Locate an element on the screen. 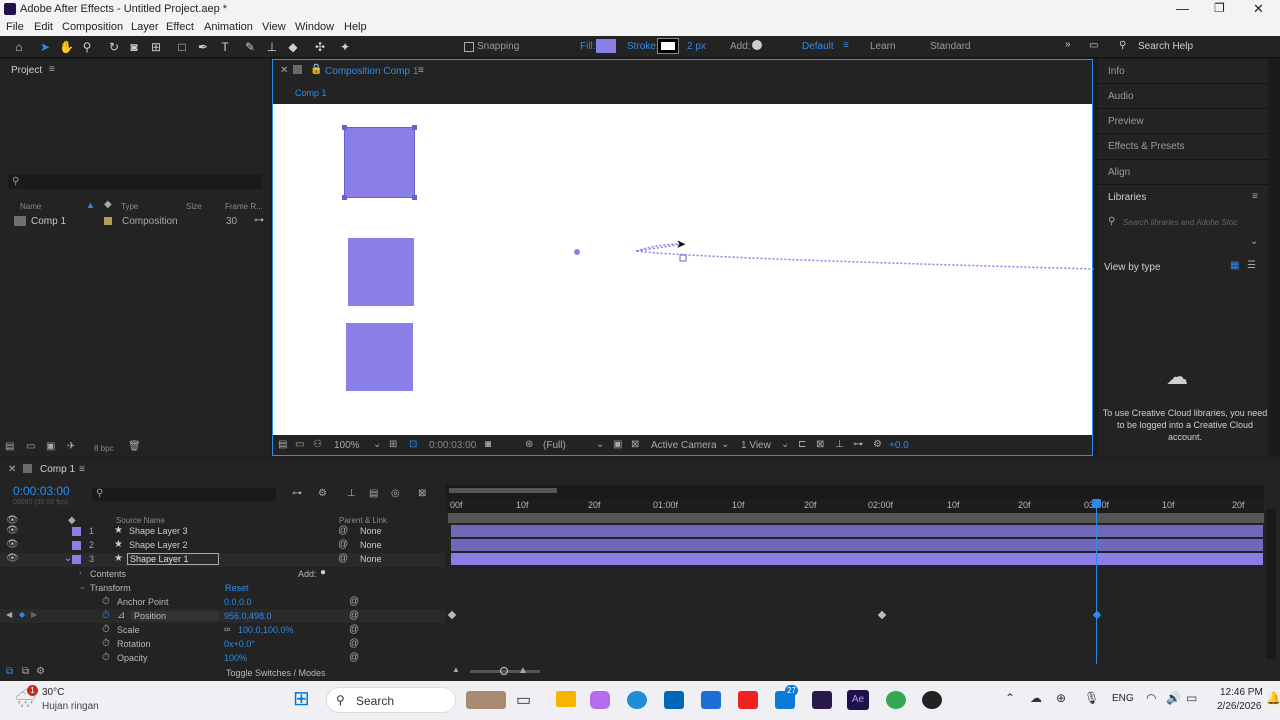 The height and width of the screenshot is (720, 1280). next-keyframe-icon: ▶ is located at coordinates (34, 614).